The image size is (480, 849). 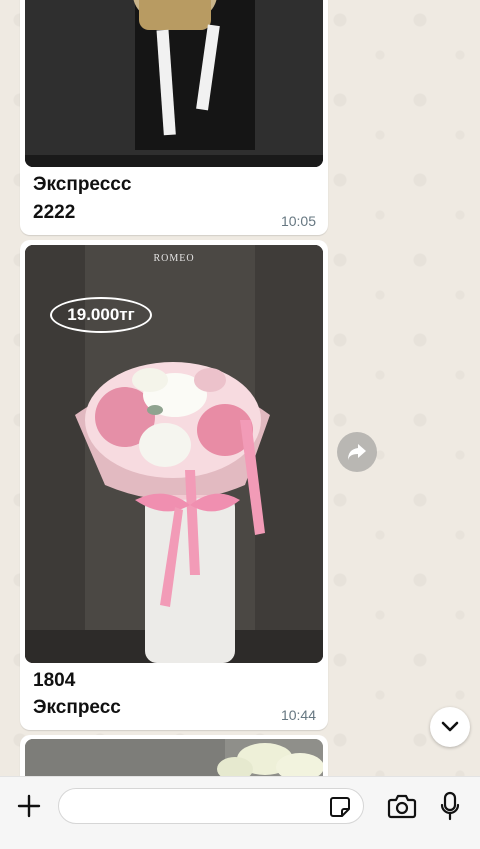 What do you see at coordinates (54, 680) in the screenshot?
I see `message-caption-line1: 1804` at bounding box center [54, 680].